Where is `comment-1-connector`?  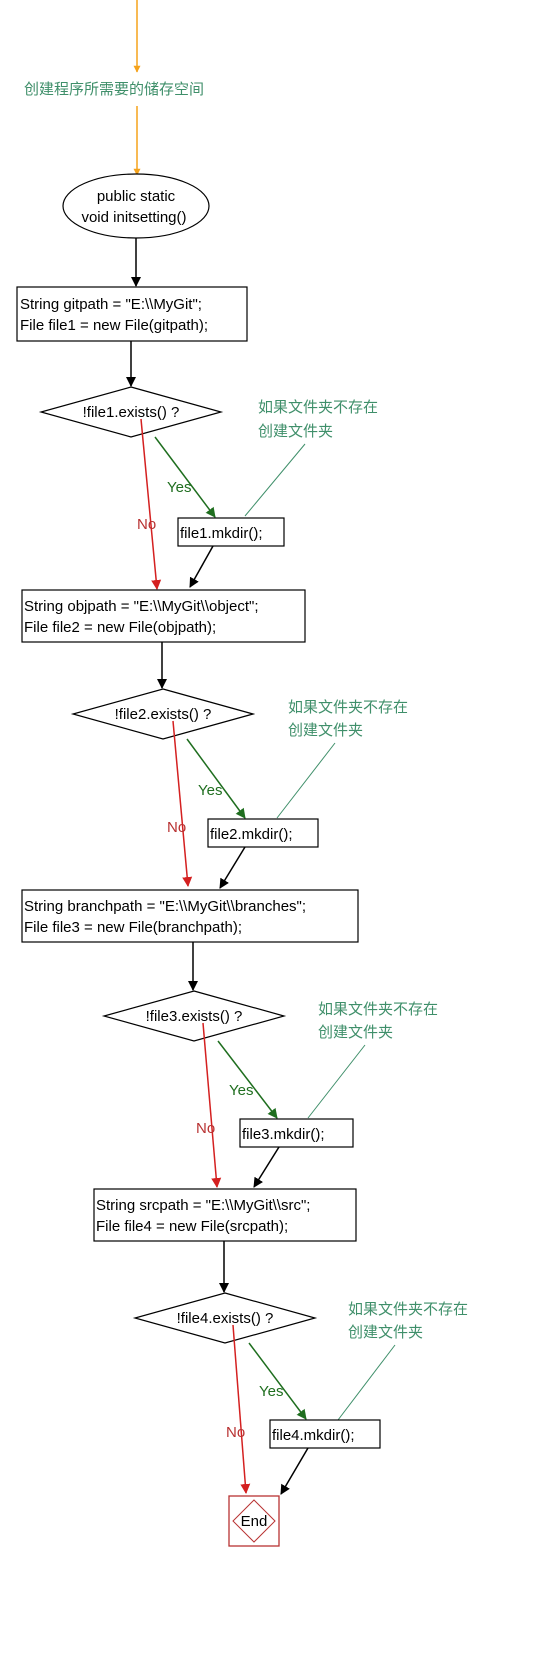
comment-1-connector is located at coordinates (275, 480).